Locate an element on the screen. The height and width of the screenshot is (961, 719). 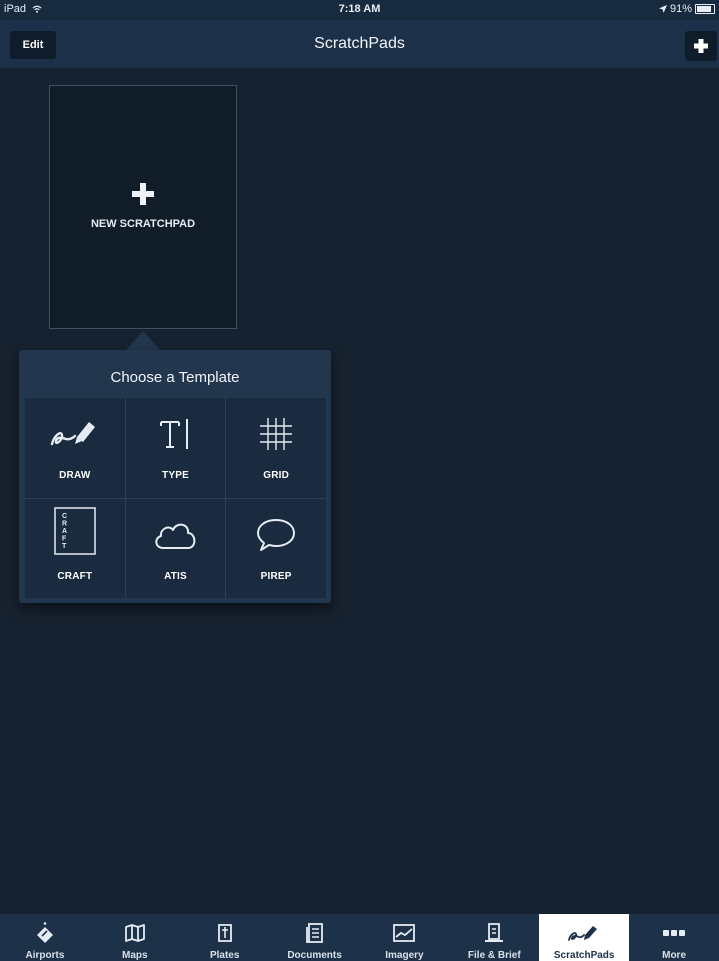
status-time: 7:18 AM is located at coordinates (359, 9).